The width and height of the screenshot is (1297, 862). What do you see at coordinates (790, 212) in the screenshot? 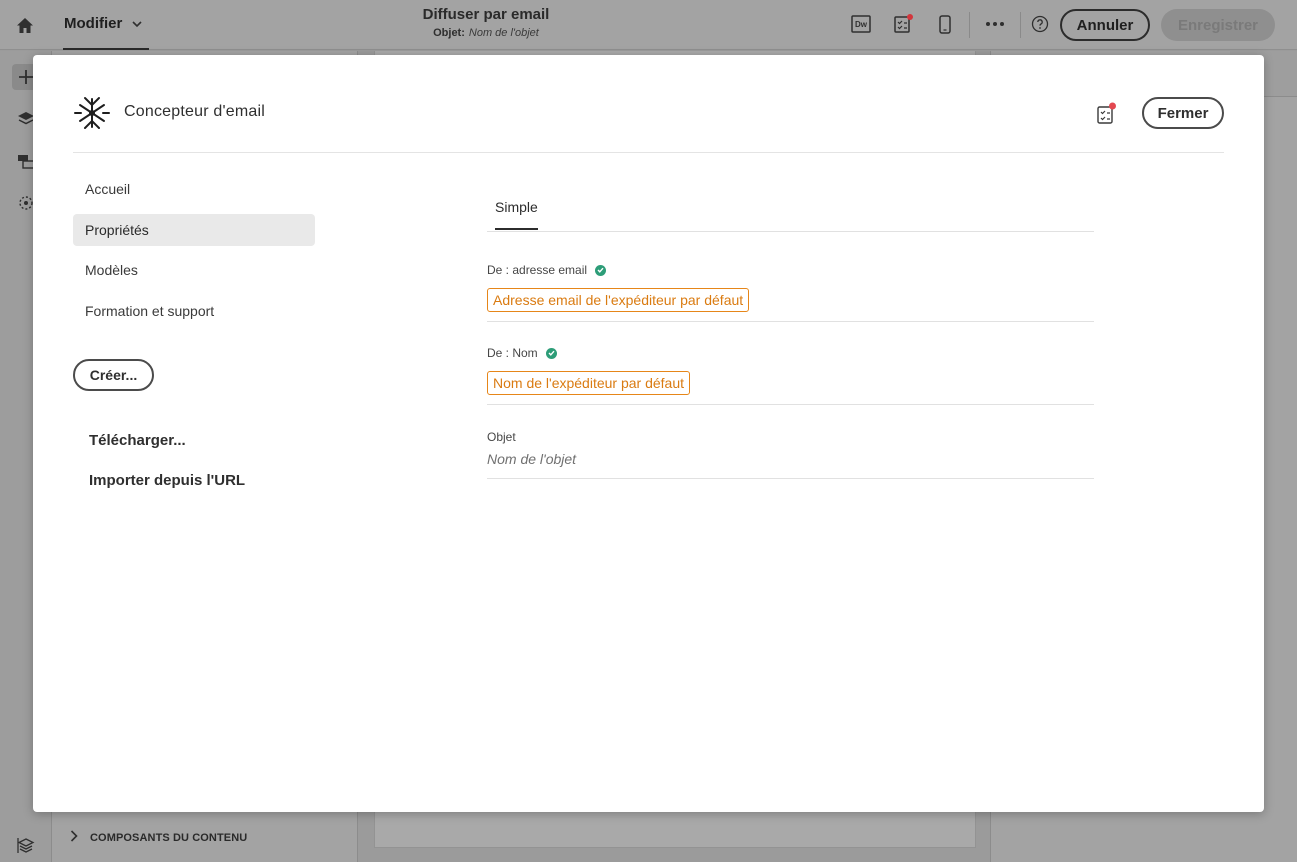
I see `tab-list: Simple` at bounding box center [790, 212].